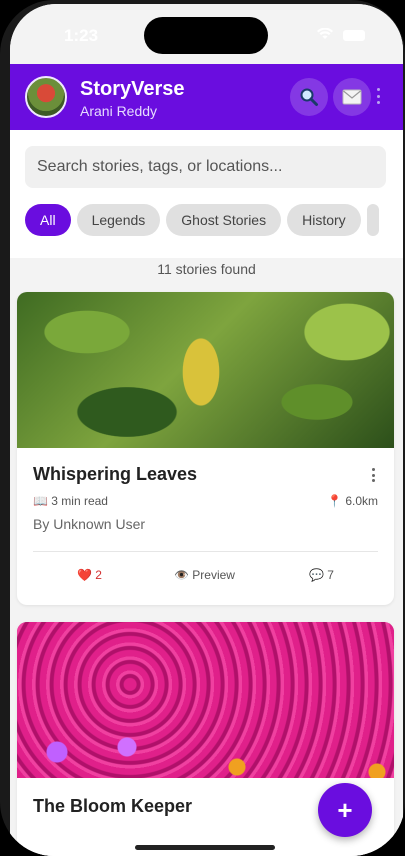 This screenshot has height=856, width=405. Describe the element at coordinates (118, 220) in the screenshot. I see `chip-legends: Legends` at that location.